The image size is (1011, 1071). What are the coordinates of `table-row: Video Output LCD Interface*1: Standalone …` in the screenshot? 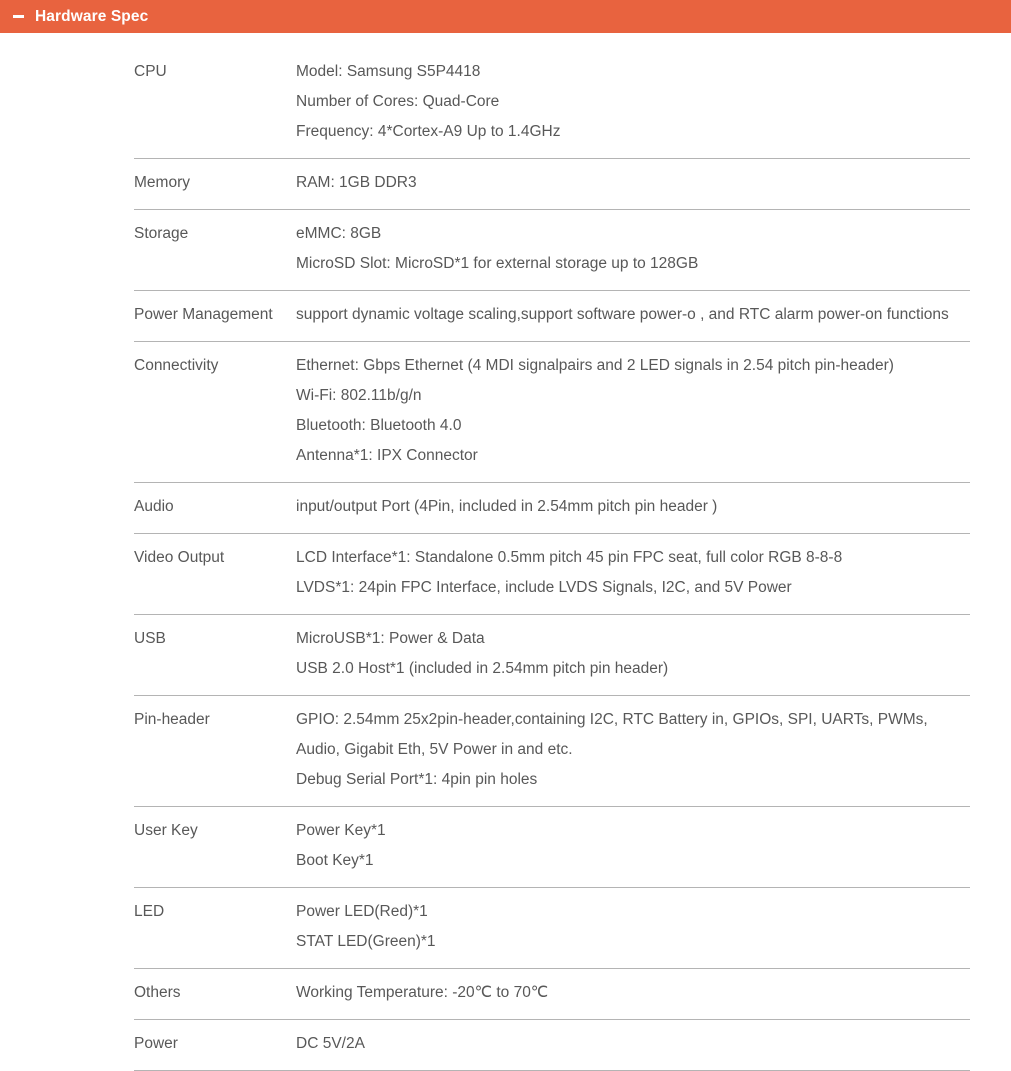 It's located at (552, 574).